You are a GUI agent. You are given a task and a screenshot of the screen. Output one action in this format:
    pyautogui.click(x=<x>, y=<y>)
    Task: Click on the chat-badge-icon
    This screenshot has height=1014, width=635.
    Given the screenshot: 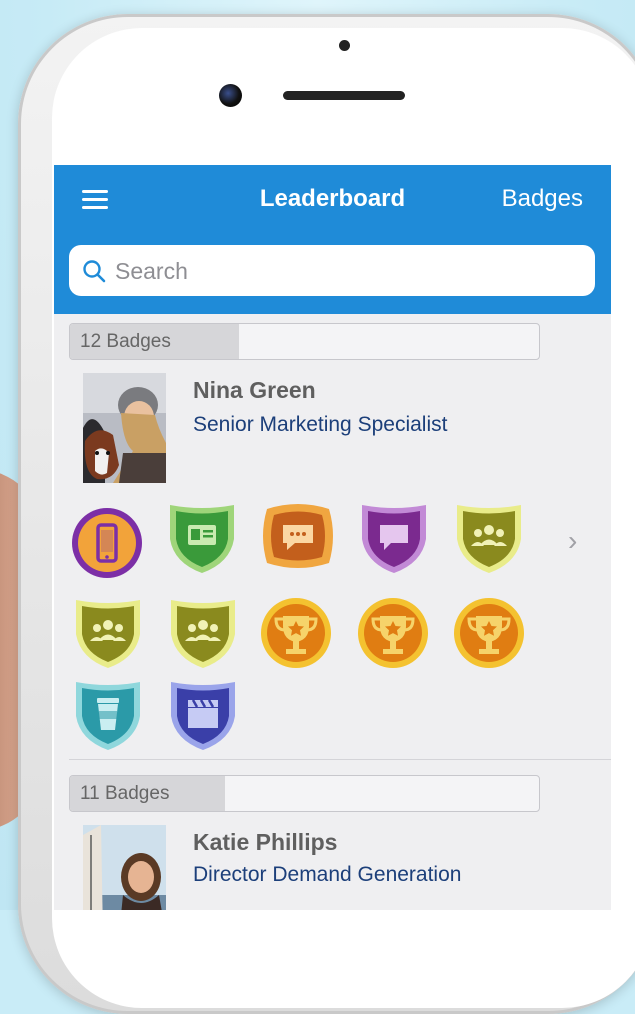 What is the action you would take?
    pyautogui.click(x=394, y=538)
    